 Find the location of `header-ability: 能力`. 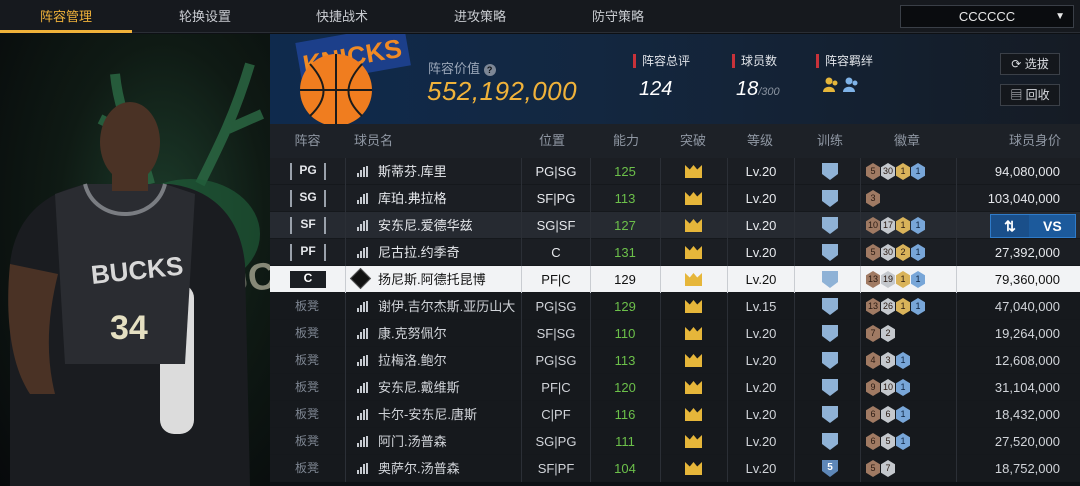

header-ability: 能力 is located at coordinates (626, 141).